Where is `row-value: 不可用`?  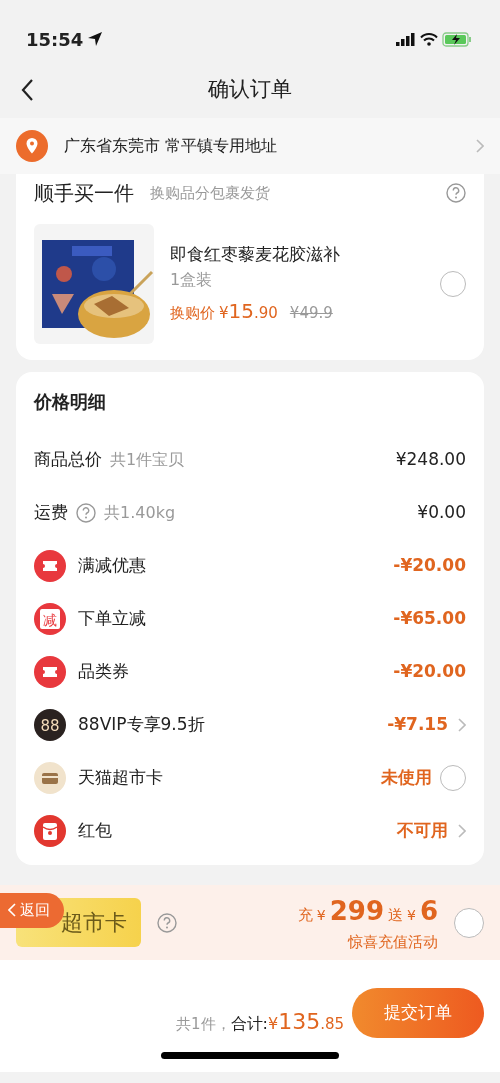 row-value: 不可用 is located at coordinates (422, 830).